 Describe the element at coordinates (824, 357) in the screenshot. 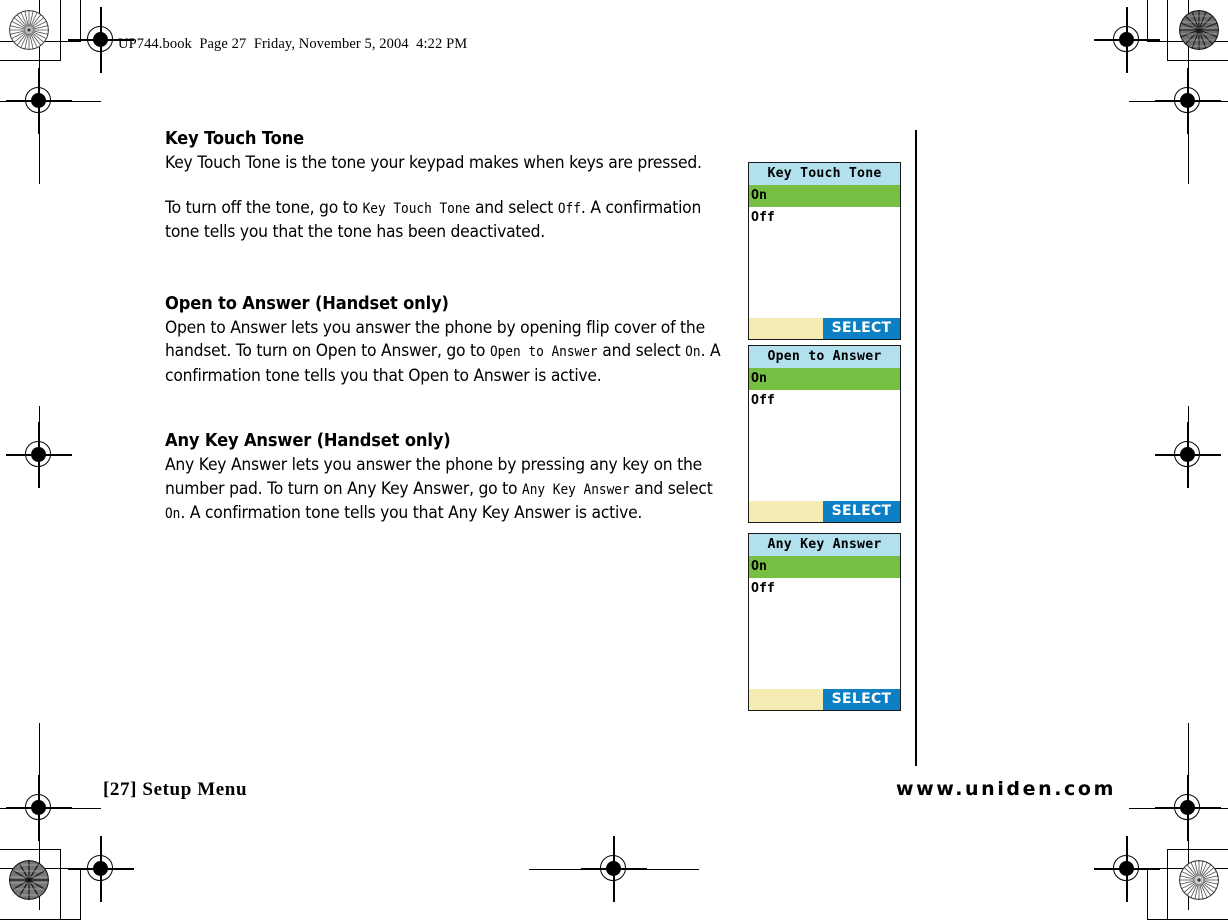

I see `screen-title-bar: Open to Answer` at that location.